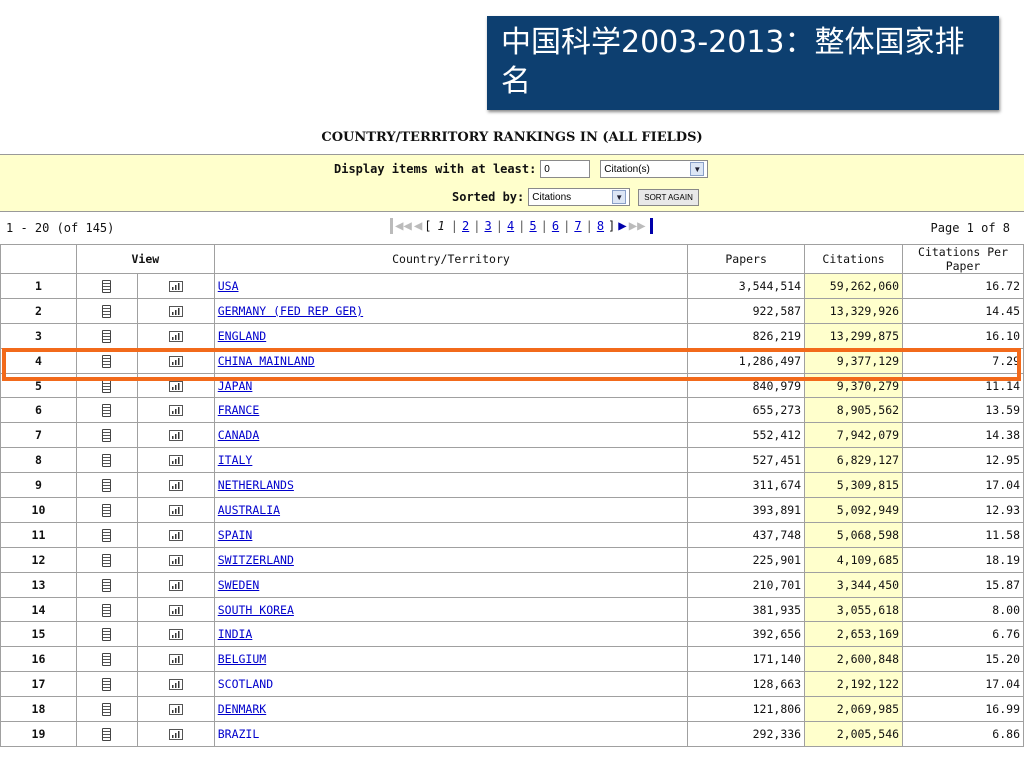 The width and height of the screenshot is (1024, 768). Describe the element at coordinates (579, 197) in the screenshot. I see `sort-select: Citations ▼` at that location.